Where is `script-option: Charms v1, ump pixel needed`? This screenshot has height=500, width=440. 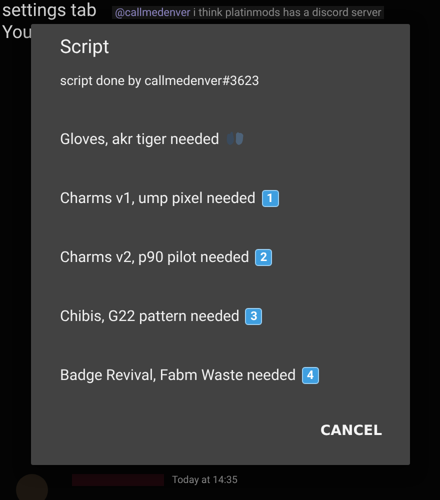 script-option: Charms v1, ump pixel needed is located at coordinates (158, 198).